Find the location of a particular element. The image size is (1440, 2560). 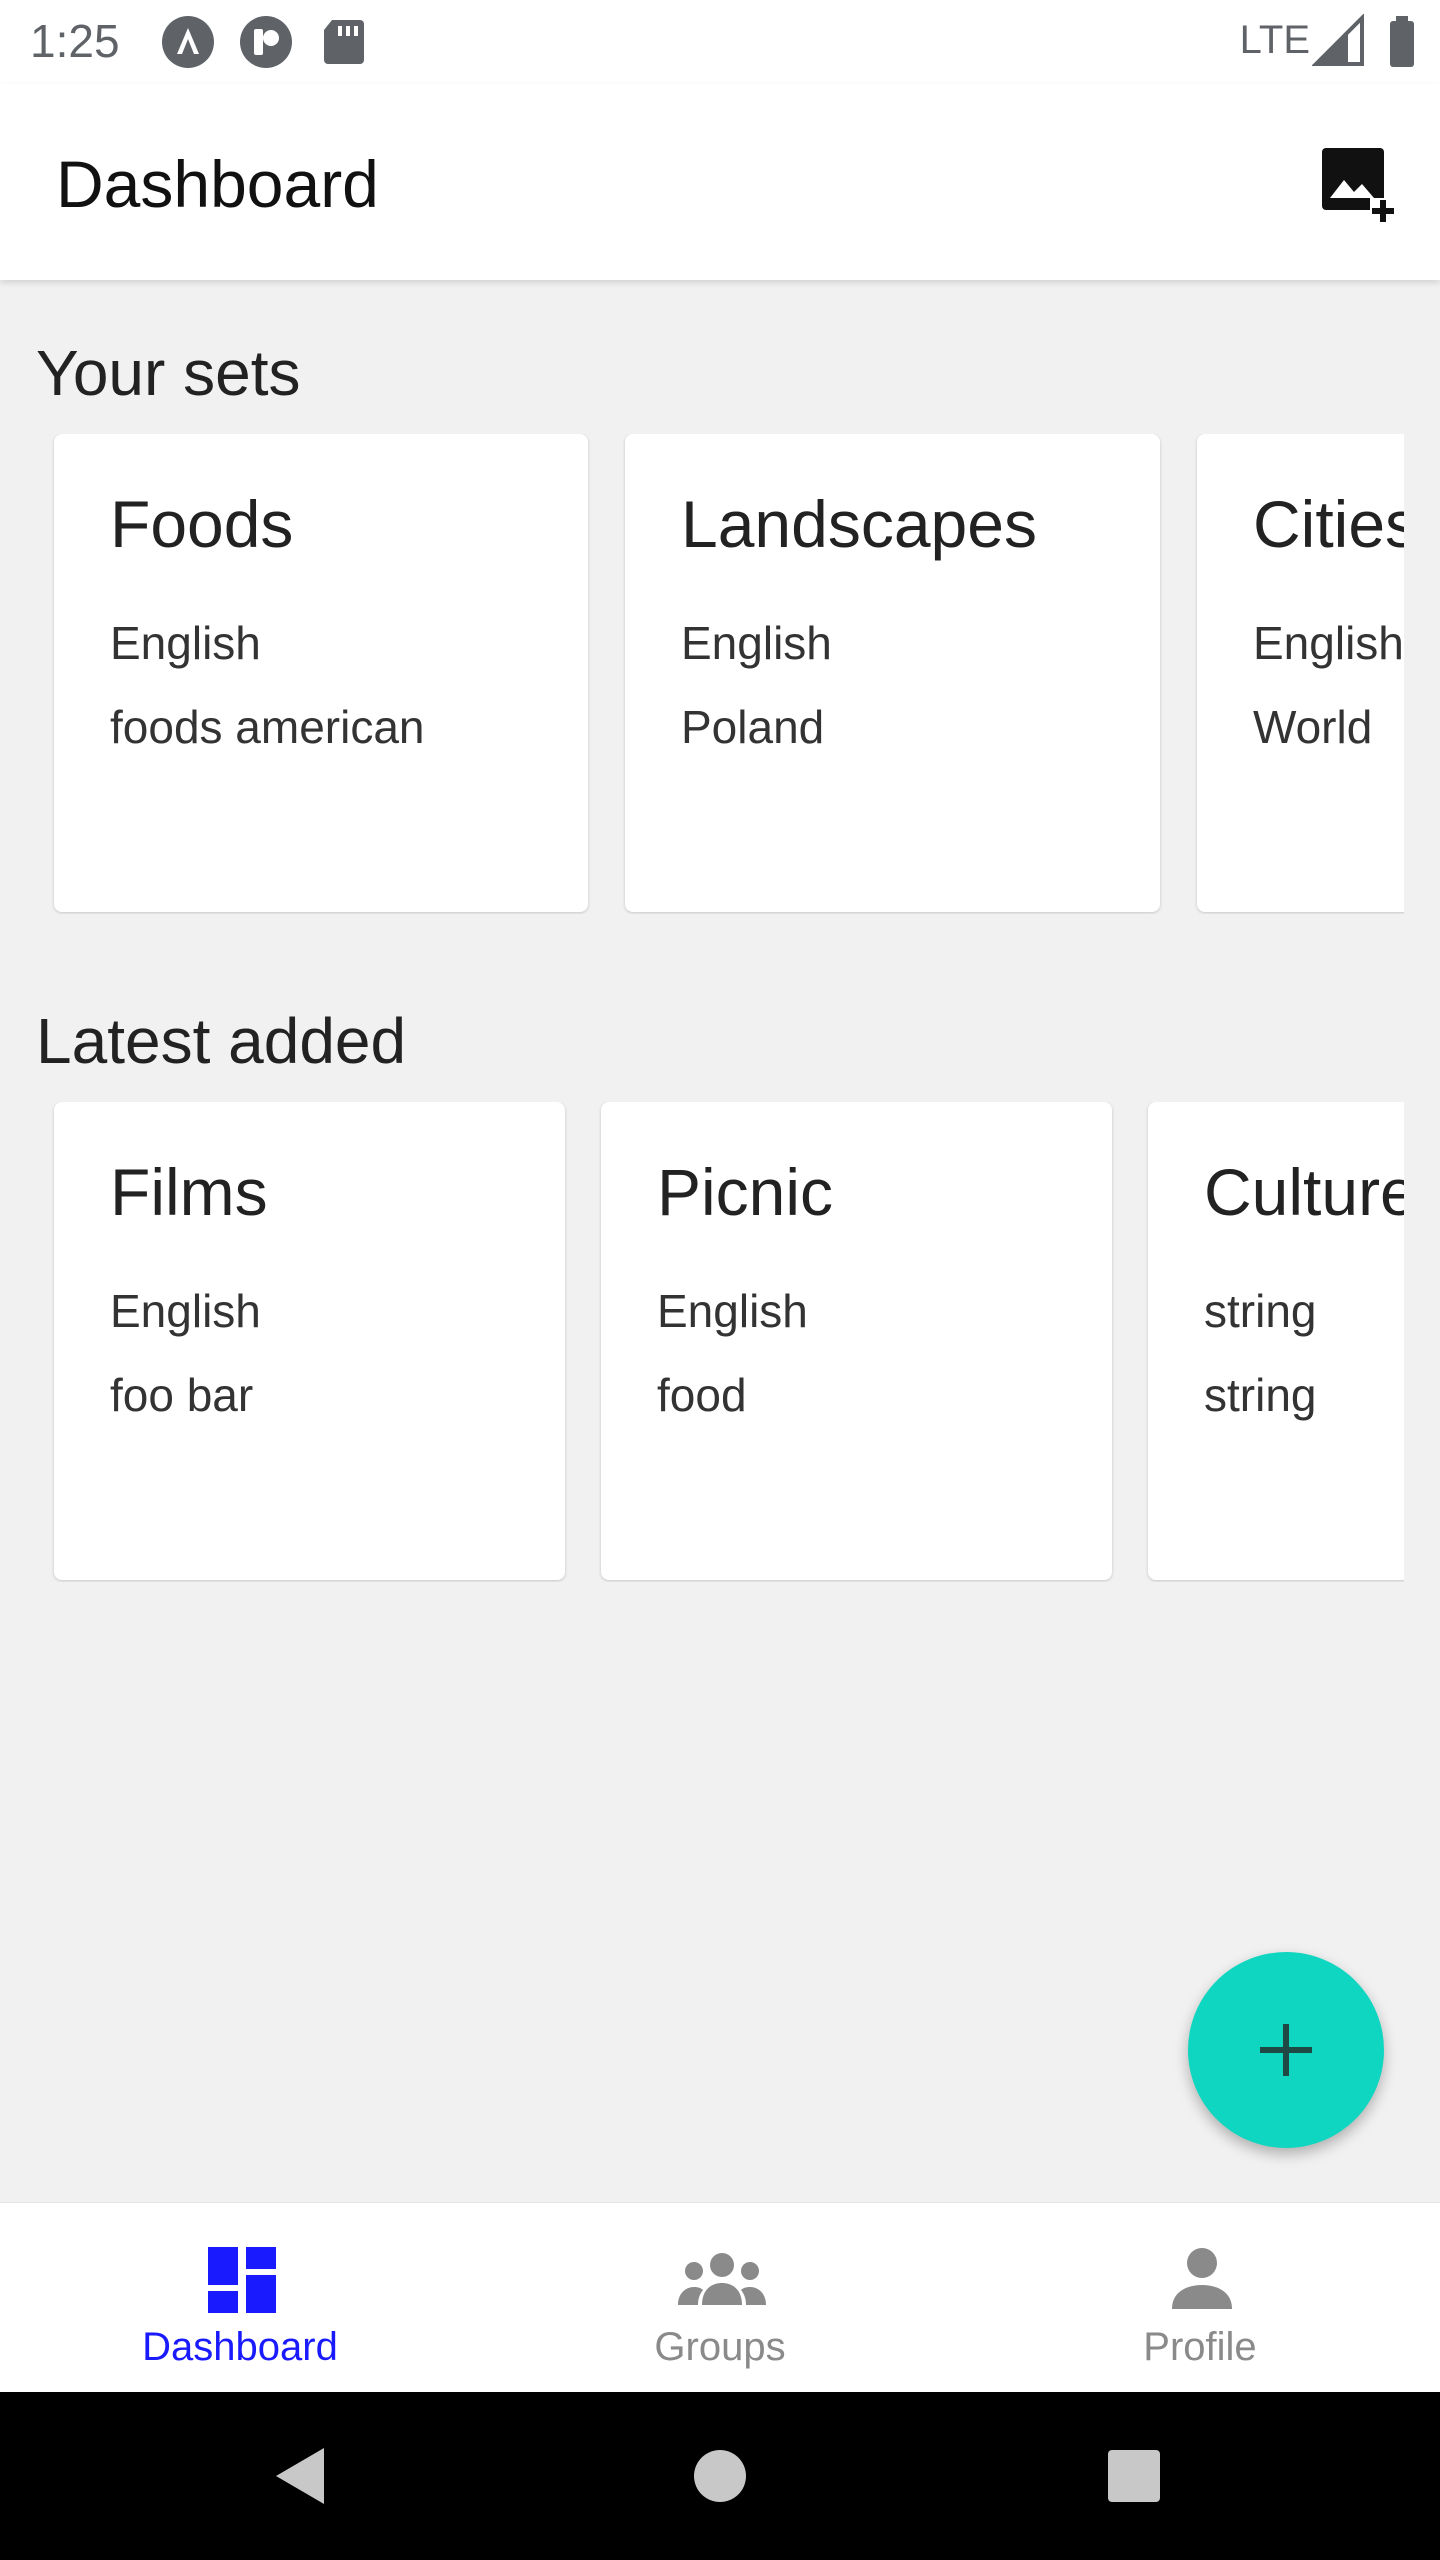

app-bar: Dashboard is located at coordinates (720, 182).